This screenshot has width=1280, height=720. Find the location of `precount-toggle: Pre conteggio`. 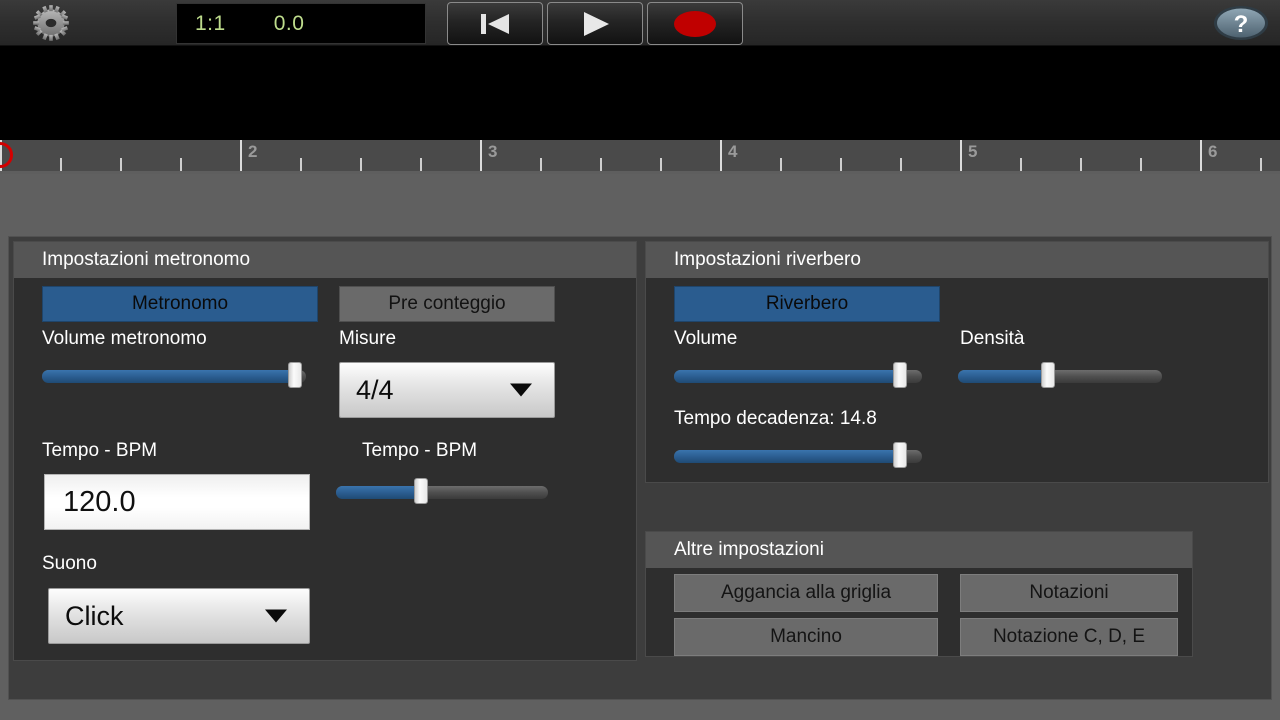

precount-toggle: Pre conteggio is located at coordinates (447, 304).